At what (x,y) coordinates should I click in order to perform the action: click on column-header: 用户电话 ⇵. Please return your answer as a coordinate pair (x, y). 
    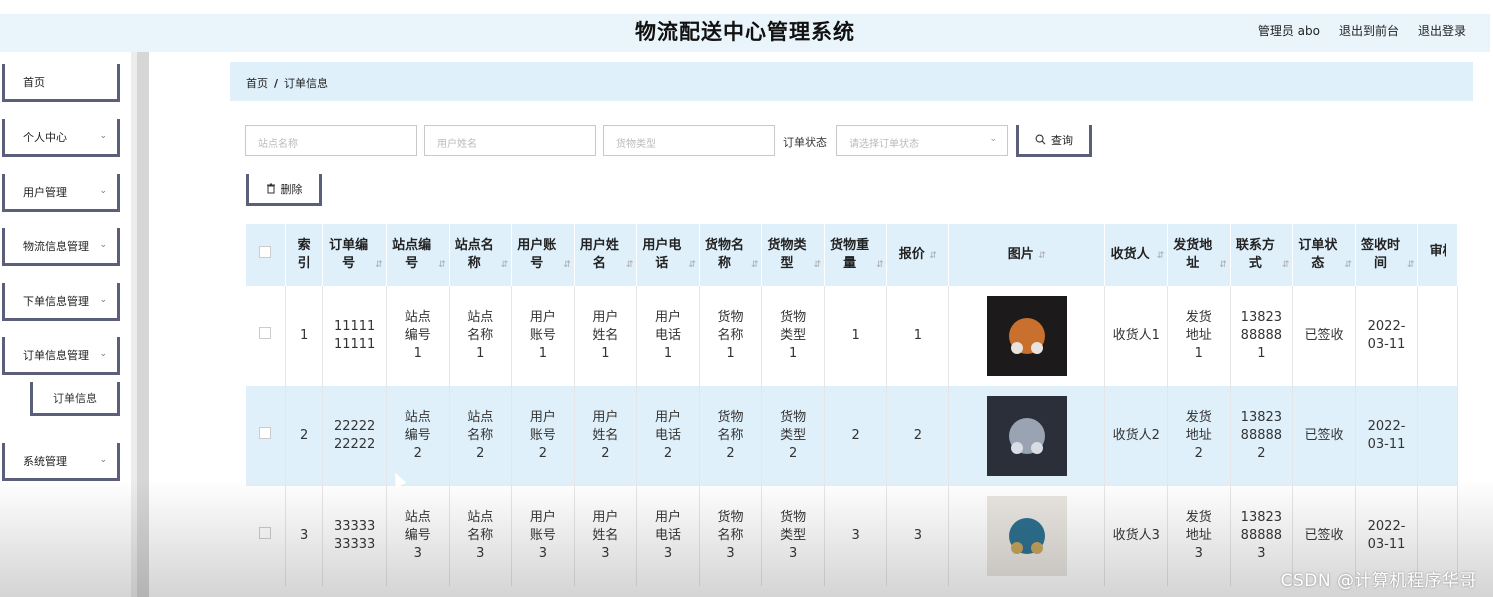
    Looking at the image, I should click on (668, 255).